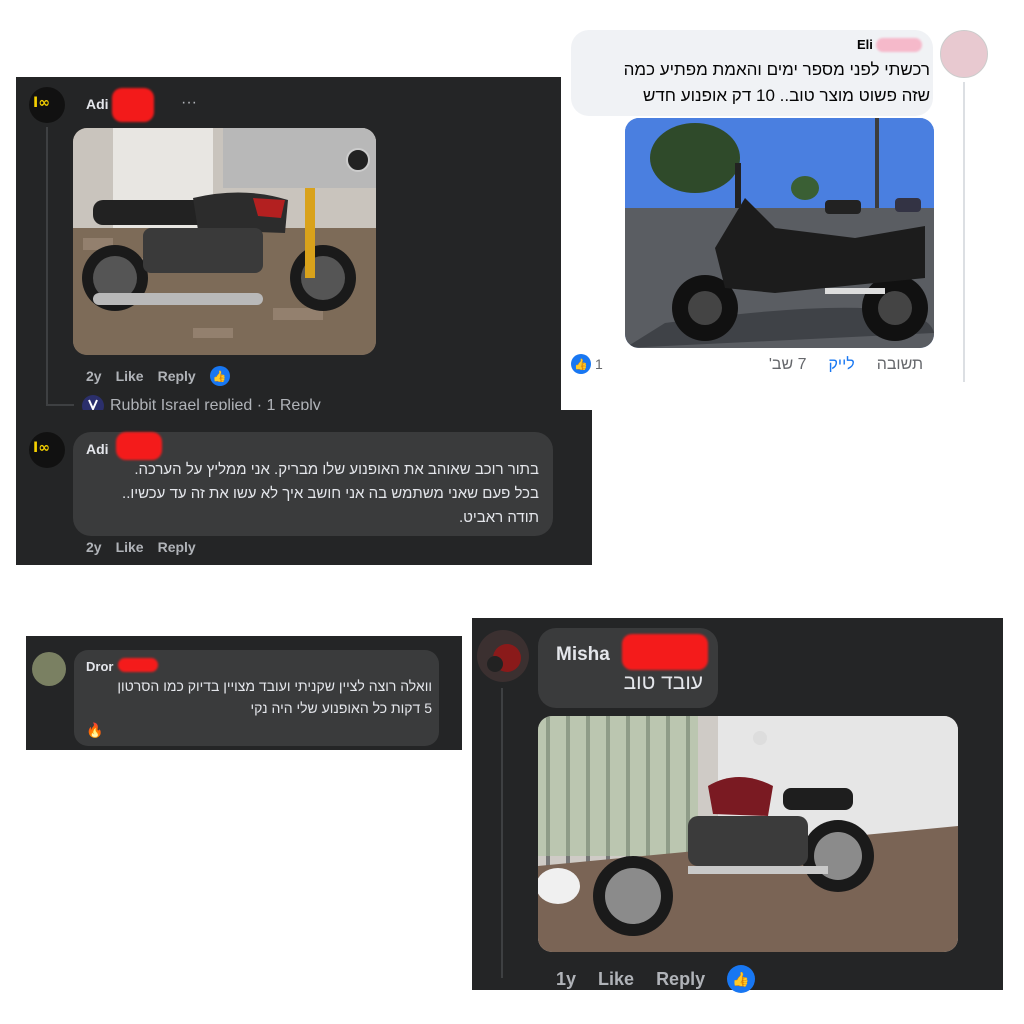  Describe the element at coordinates (341, 708) in the screenshot. I see `comment-text-line: 5 דקות כל האופנוע שלי היה נקי` at that location.